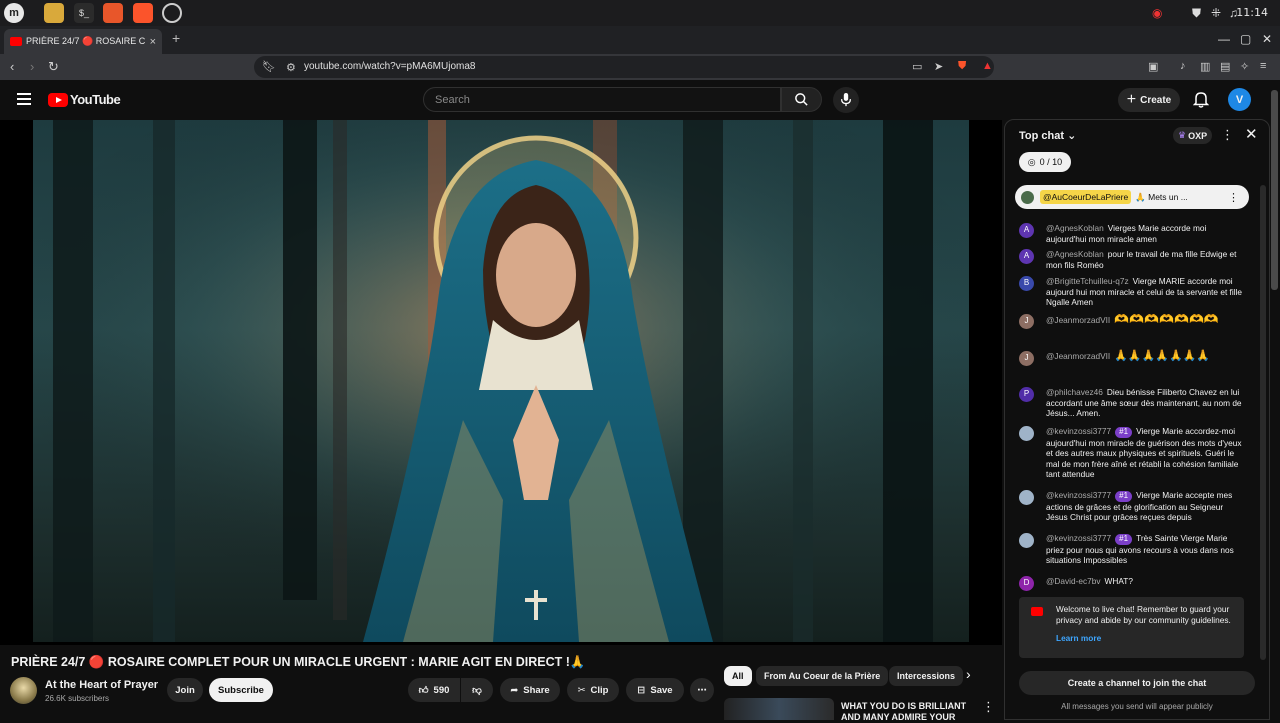 The width and height of the screenshot is (1280, 723). What do you see at coordinates (23, 690) in the screenshot?
I see `channel-avatar` at bounding box center [23, 690].